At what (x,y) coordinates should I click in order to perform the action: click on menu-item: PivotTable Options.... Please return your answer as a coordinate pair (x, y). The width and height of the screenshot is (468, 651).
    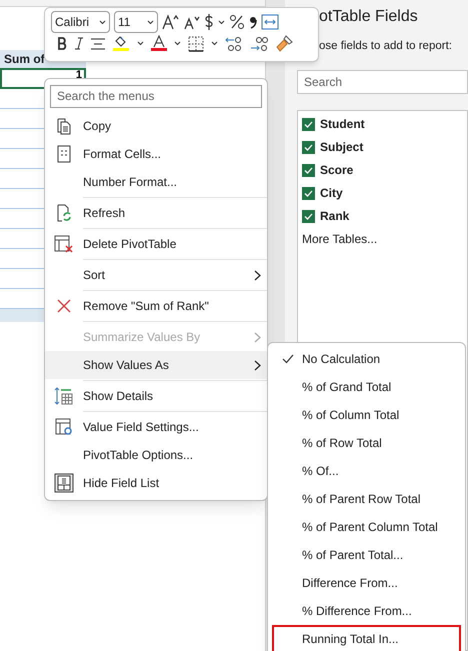
    Looking at the image, I should click on (156, 455).